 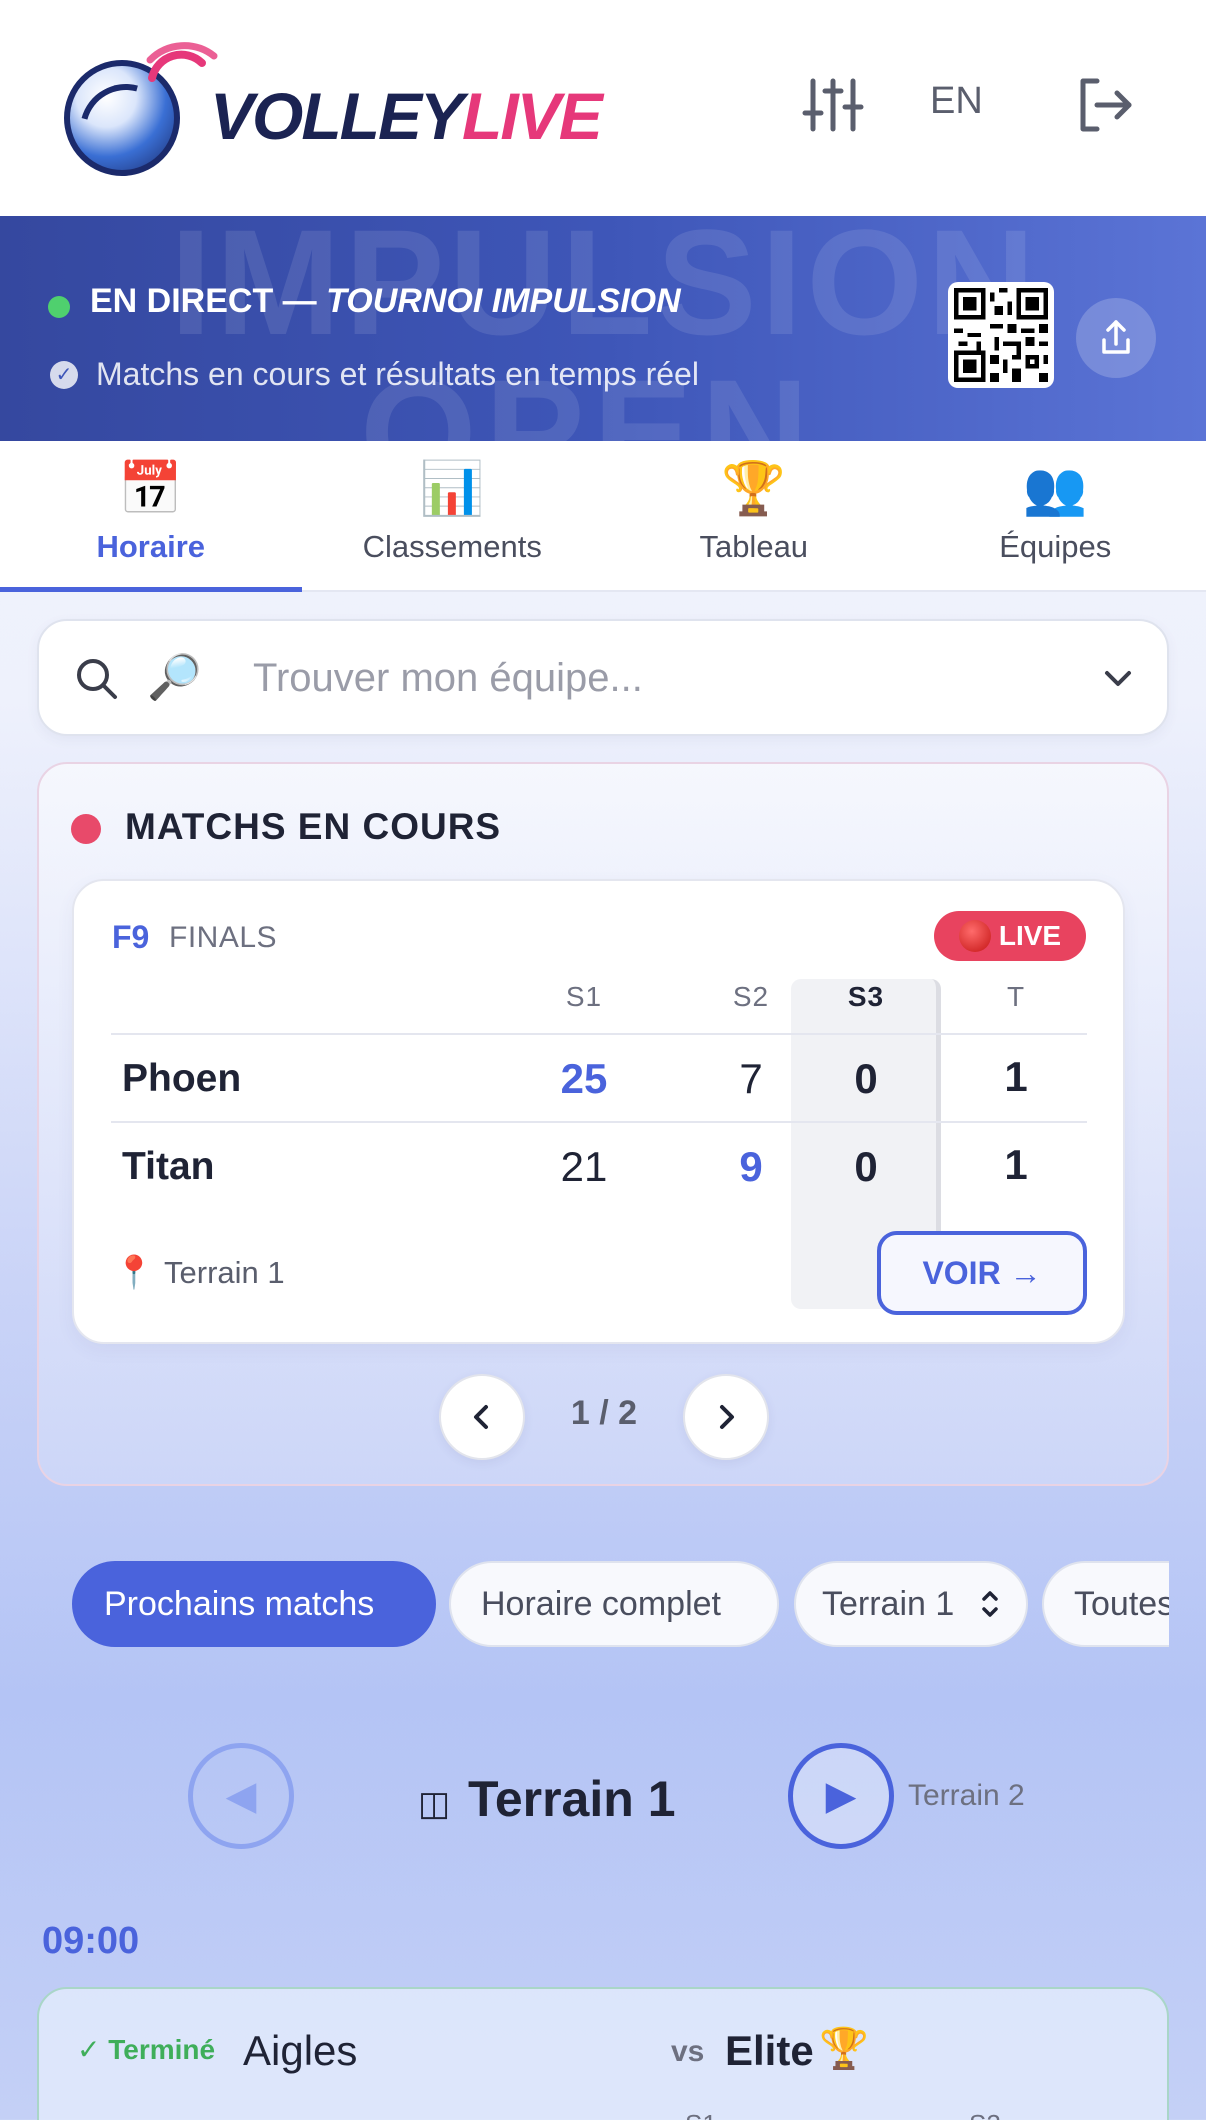 I want to click on tab-classements: 📊 Classements, so click(x=453, y=515).